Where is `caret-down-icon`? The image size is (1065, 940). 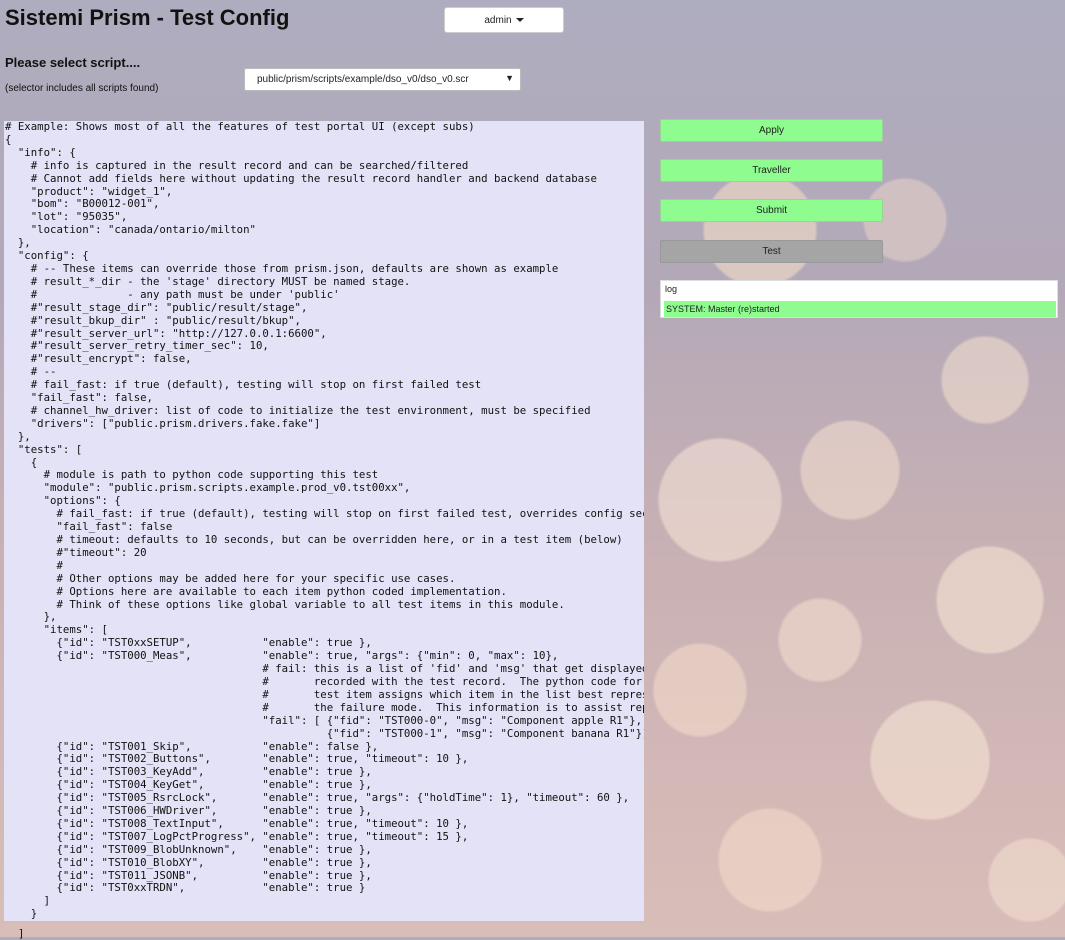 caret-down-icon is located at coordinates (519, 20).